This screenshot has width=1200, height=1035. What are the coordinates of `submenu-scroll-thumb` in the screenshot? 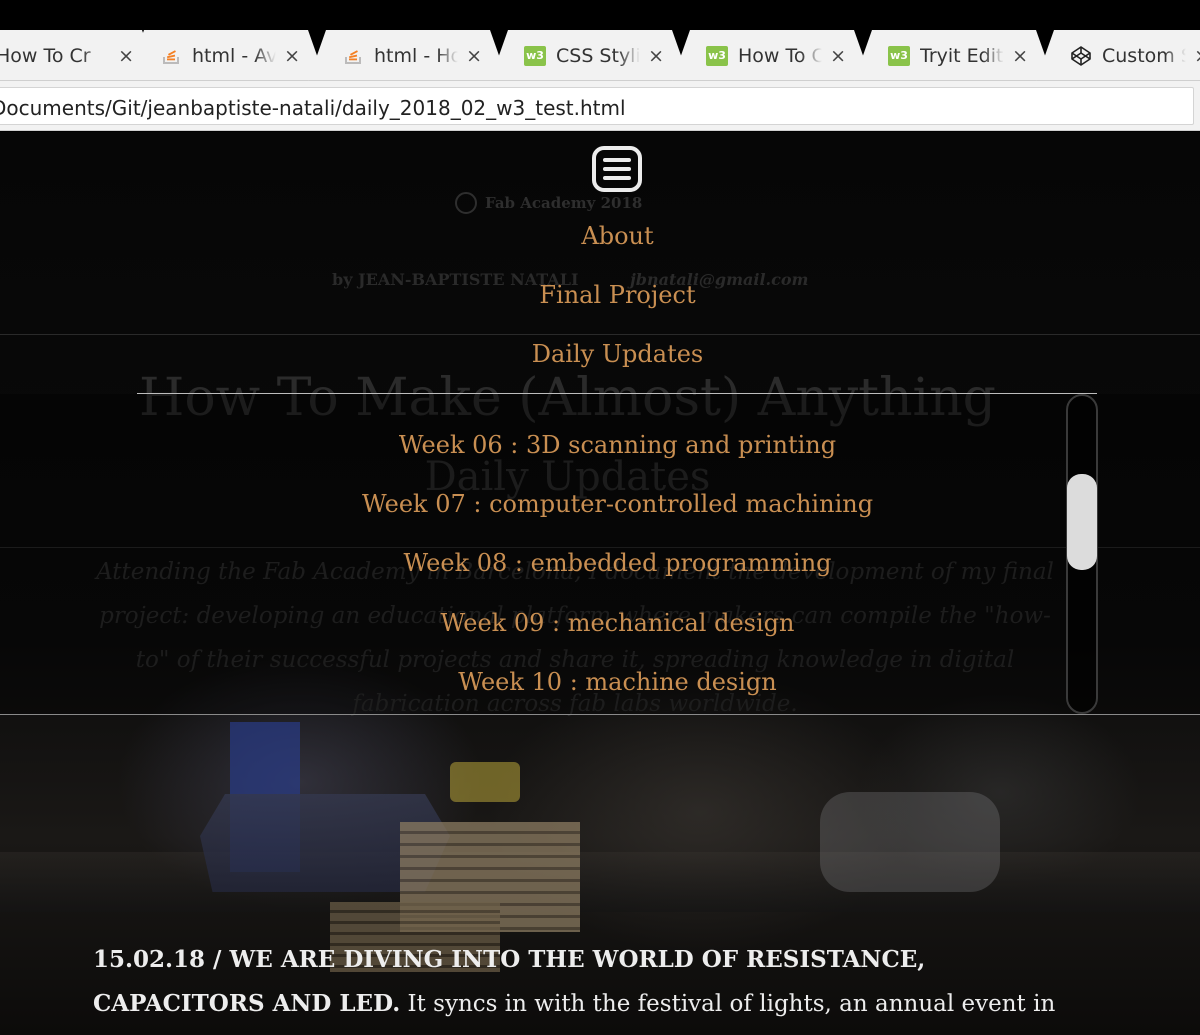 It's located at (1082, 522).